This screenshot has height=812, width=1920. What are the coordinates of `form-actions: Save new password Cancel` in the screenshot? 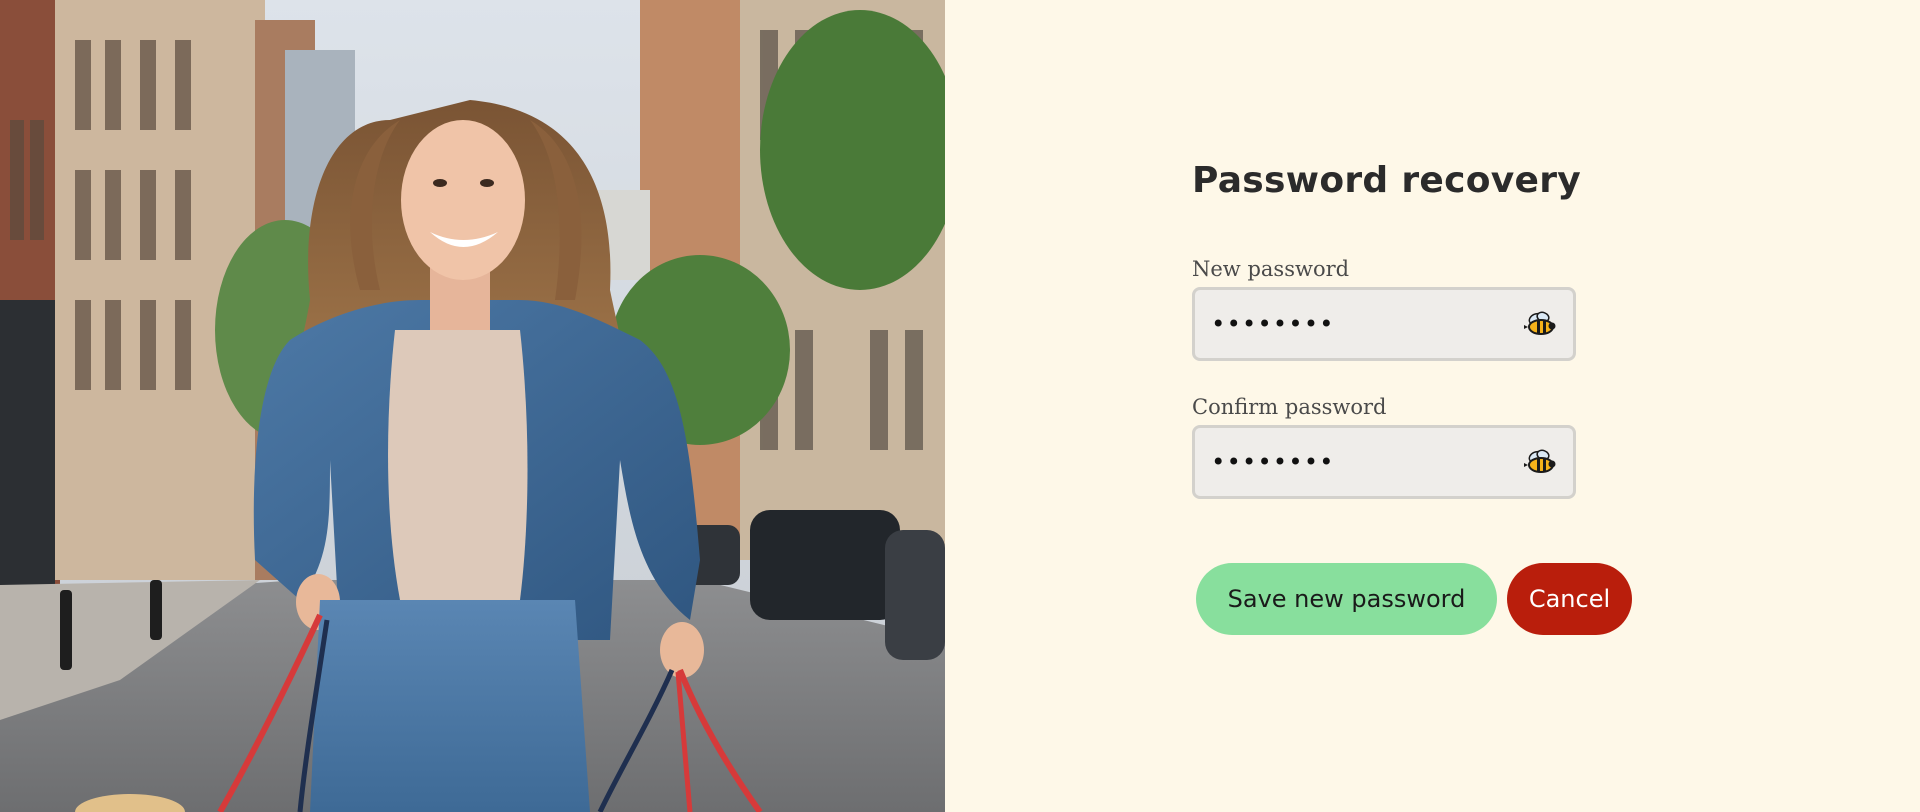 It's located at (1414, 599).